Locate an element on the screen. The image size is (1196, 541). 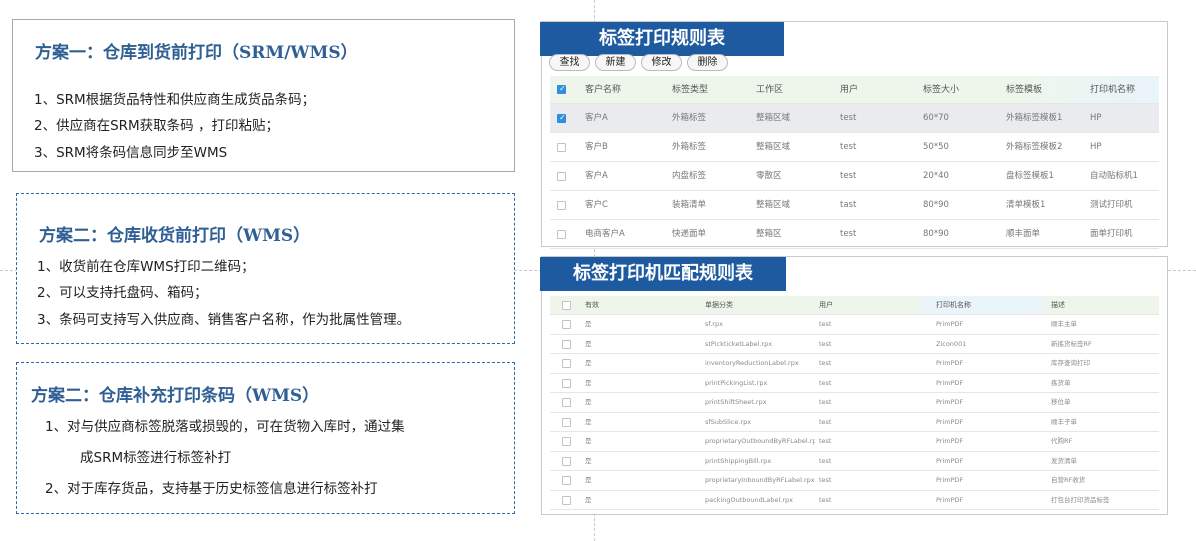
printer-header-row: 有效 单据分类 用户 打印机名称 描述 is located at coordinates (854, 305).